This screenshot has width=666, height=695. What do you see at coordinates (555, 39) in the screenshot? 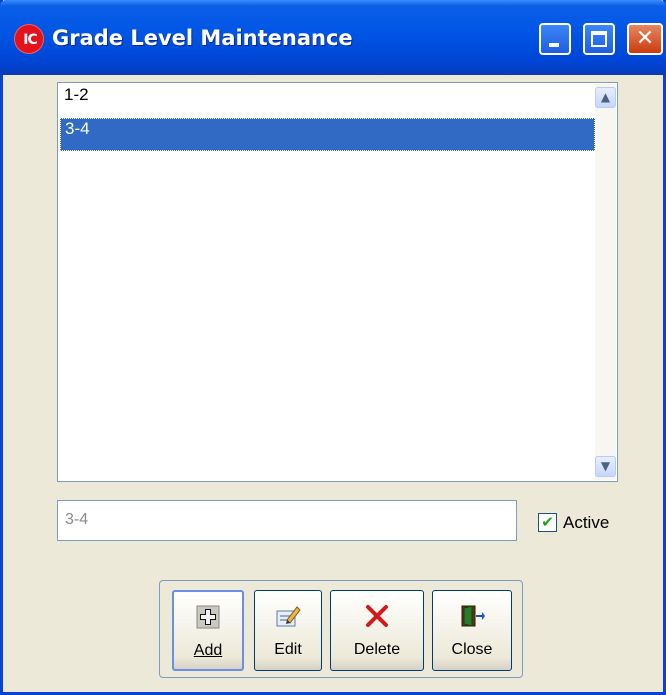
I see `minimize-button` at bounding box center [555, 39].